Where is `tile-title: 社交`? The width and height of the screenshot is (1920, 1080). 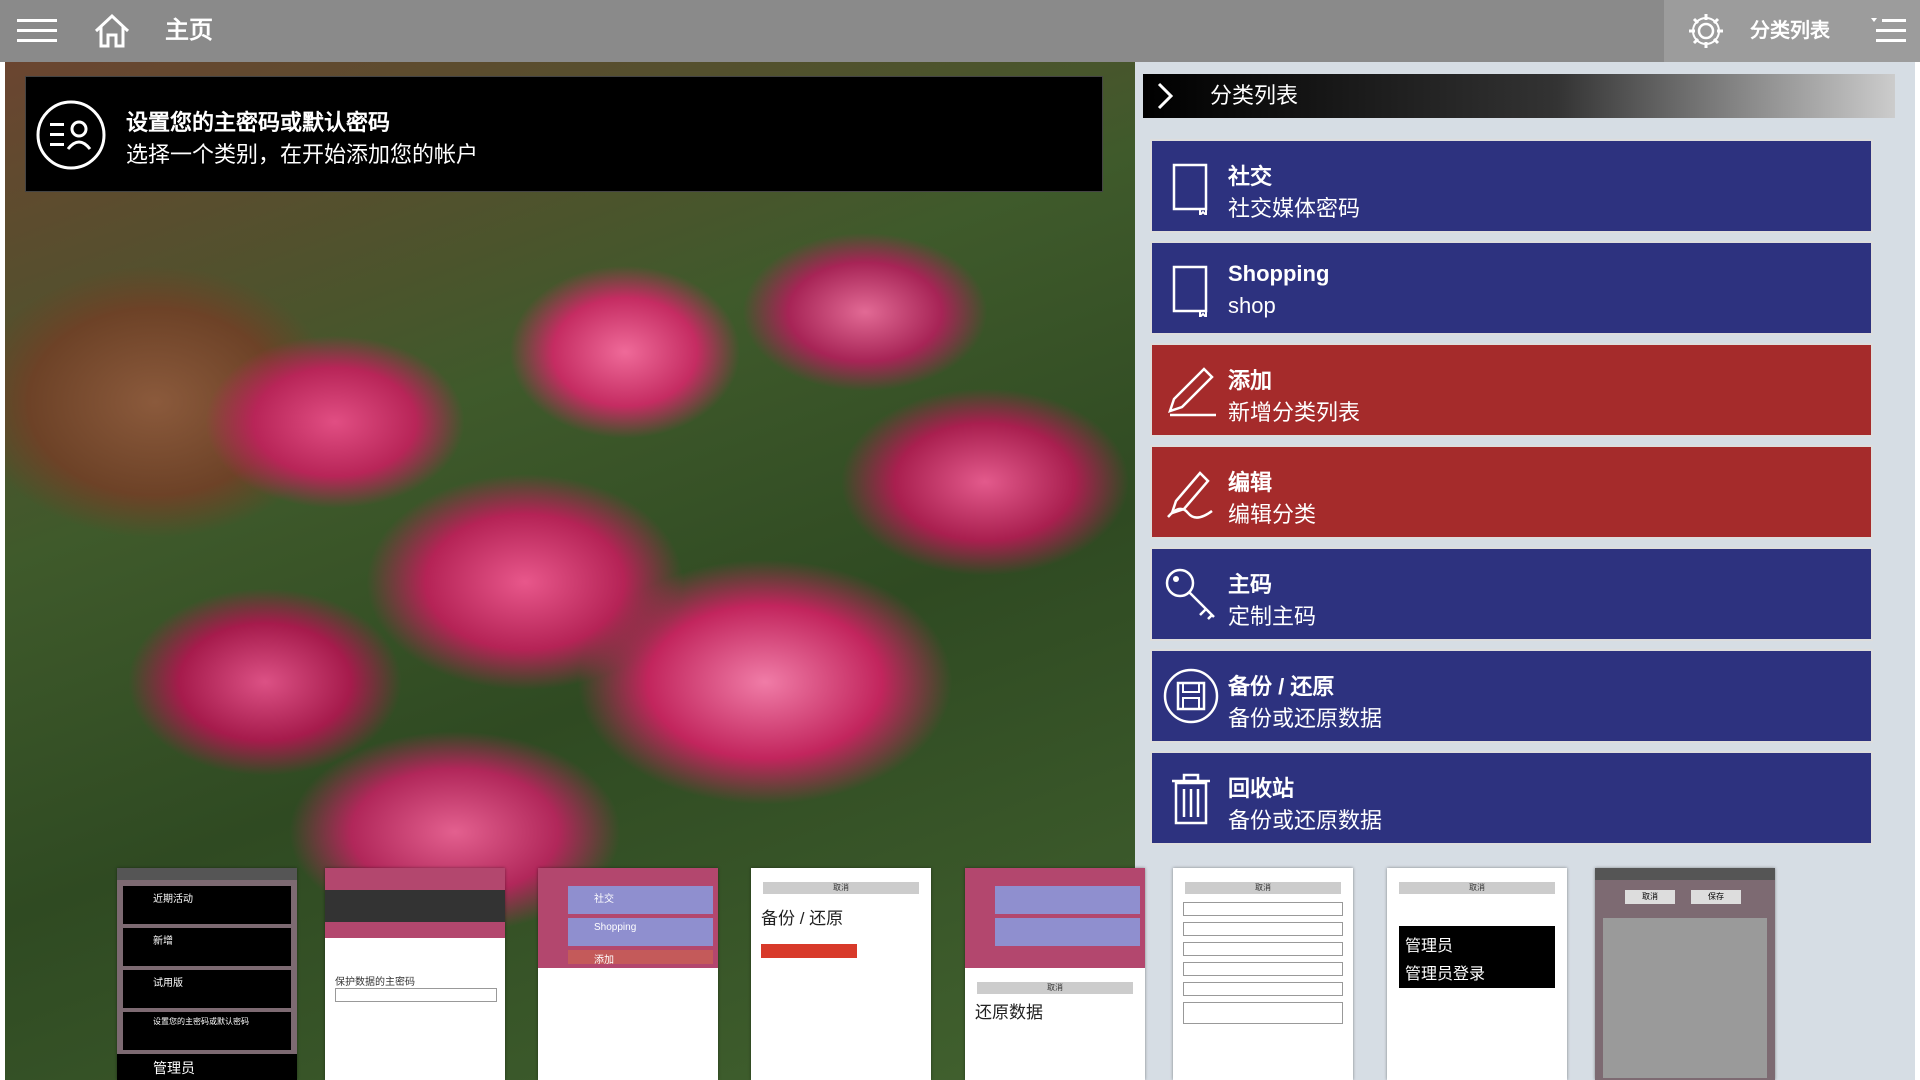 tile-title: 社交 is located at coordinates (1250, 176).